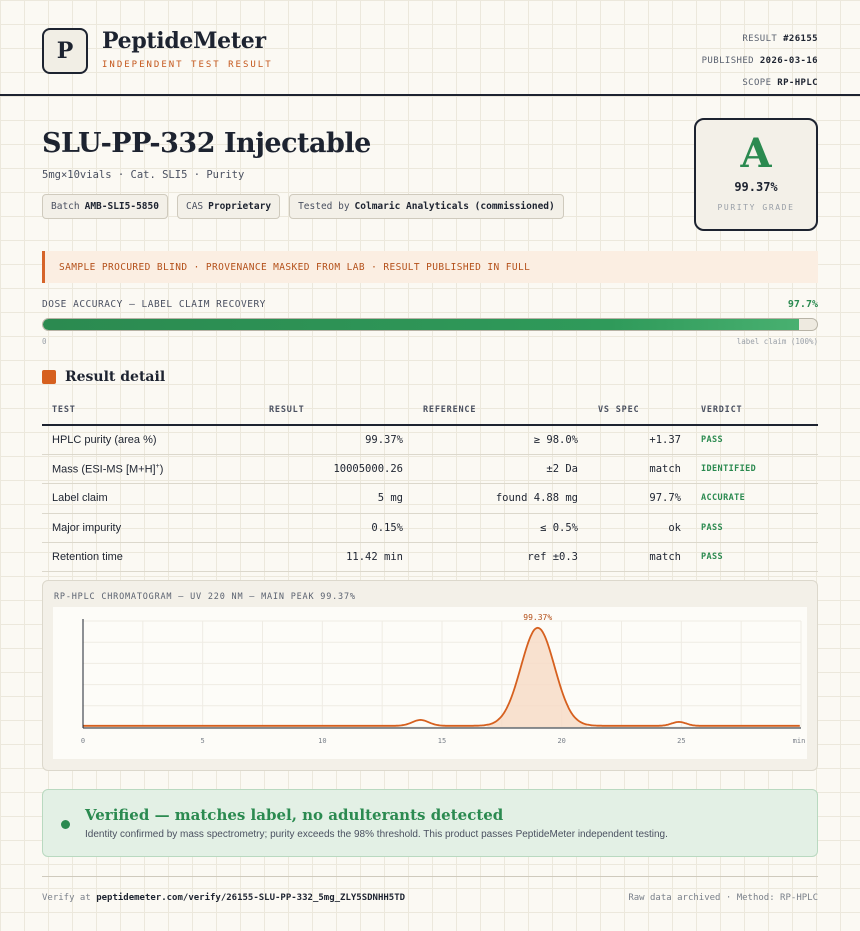 The width and height of the screenshot is (860, 931). I want to click on x-tick-label: 20, so click(561, 741).